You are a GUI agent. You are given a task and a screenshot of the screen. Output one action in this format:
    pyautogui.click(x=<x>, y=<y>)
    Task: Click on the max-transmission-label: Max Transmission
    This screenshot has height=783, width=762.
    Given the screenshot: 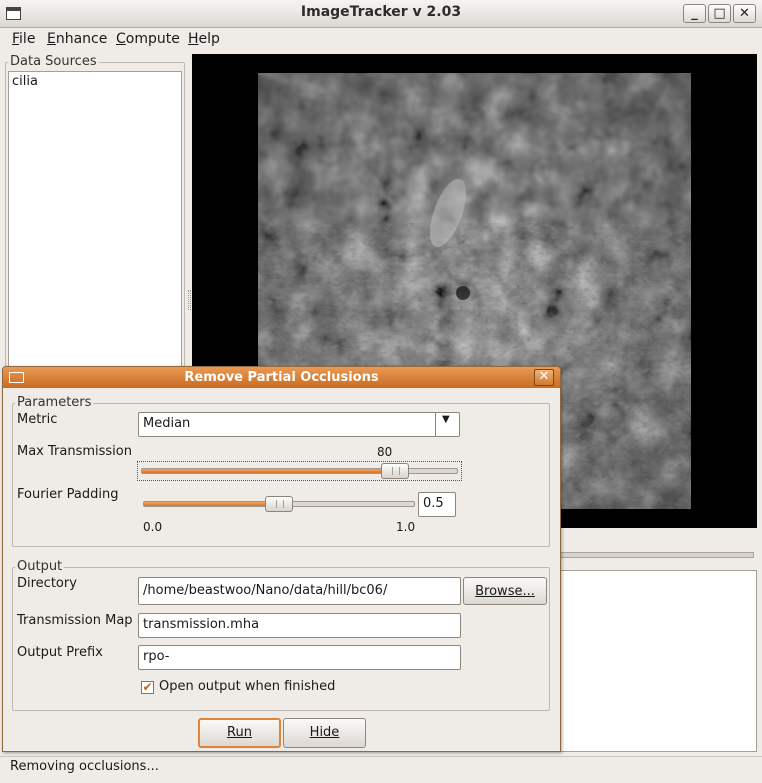 What is the action you would take?
    pyautogui.click(x=74, y=451)
    